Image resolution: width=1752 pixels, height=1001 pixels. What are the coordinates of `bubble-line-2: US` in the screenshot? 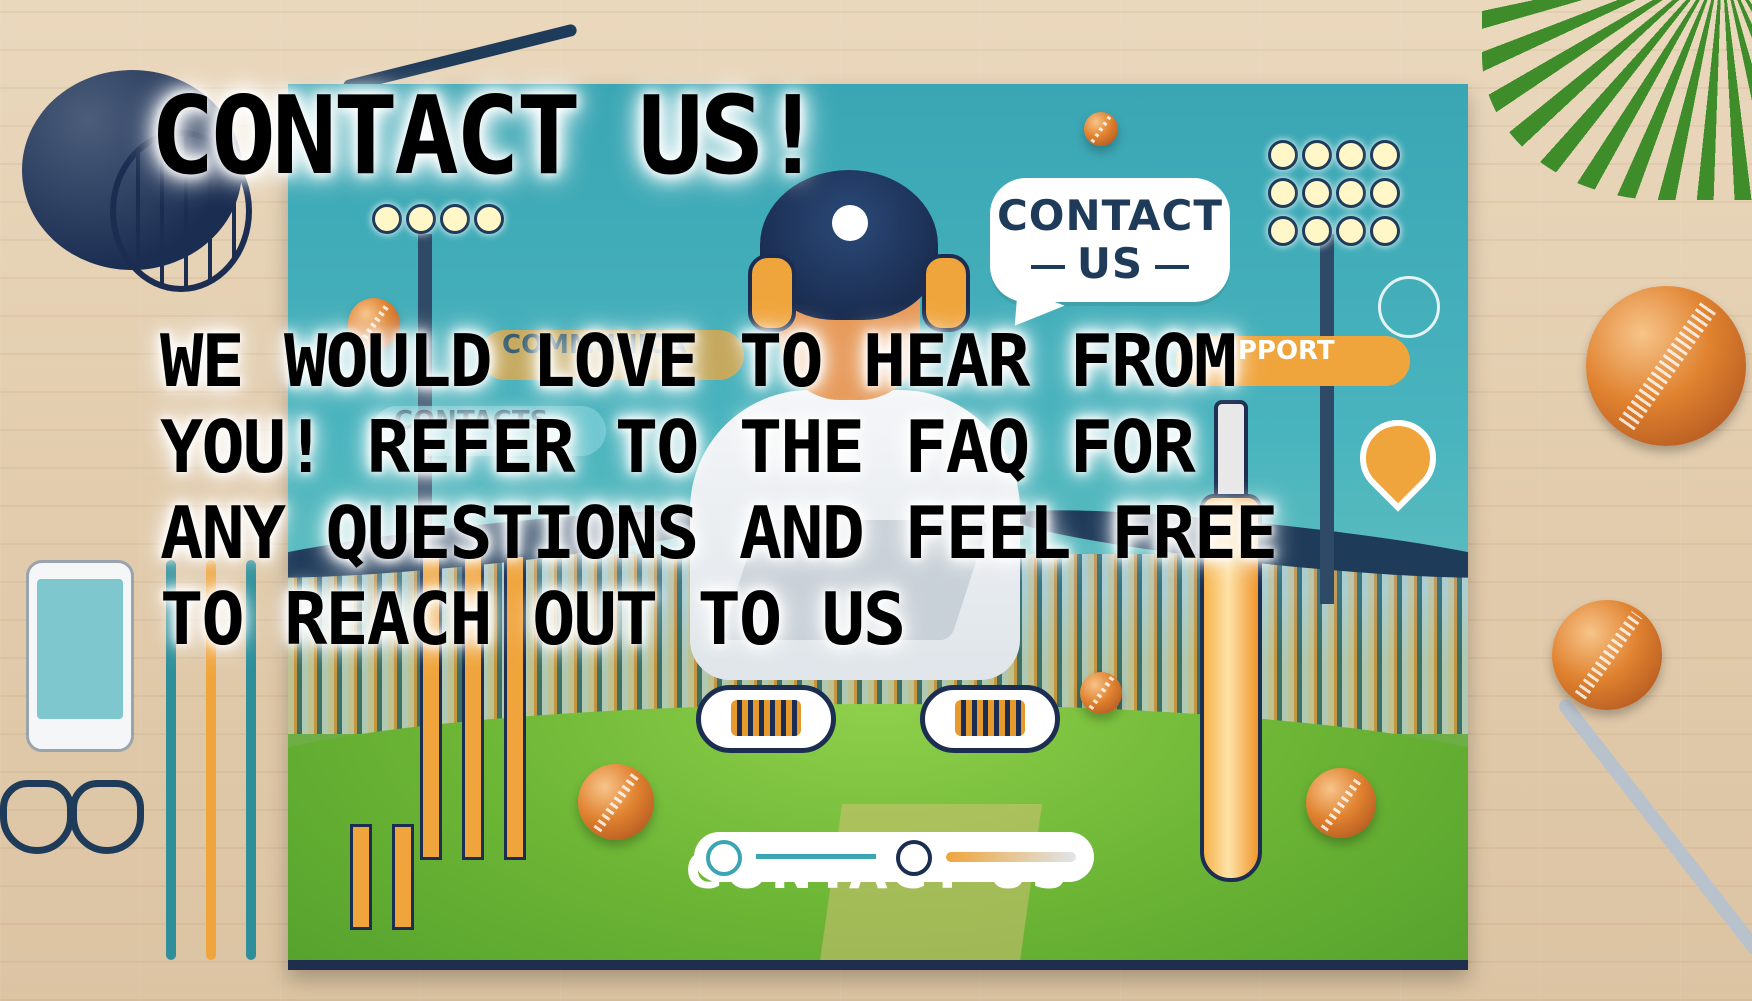 It's located at (1110, 264).